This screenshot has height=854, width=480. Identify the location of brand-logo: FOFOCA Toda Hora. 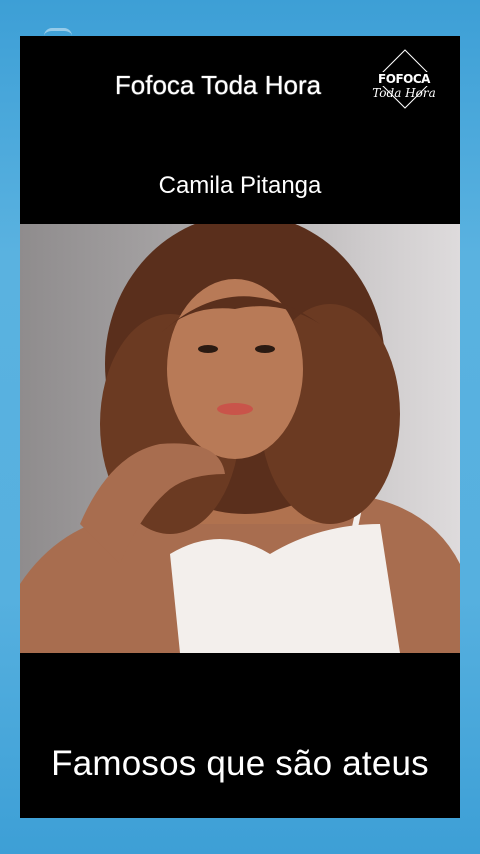
(404, 82).